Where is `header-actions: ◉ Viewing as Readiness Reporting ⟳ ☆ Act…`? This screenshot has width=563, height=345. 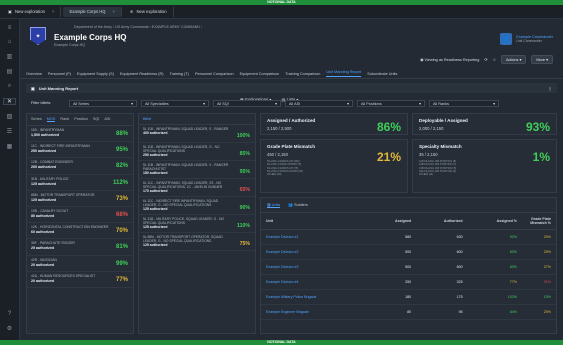
header-actions: ◉ Viewing as Readiness Reporting ⟳ ☆ Act… is located at coordinates (486, 59).